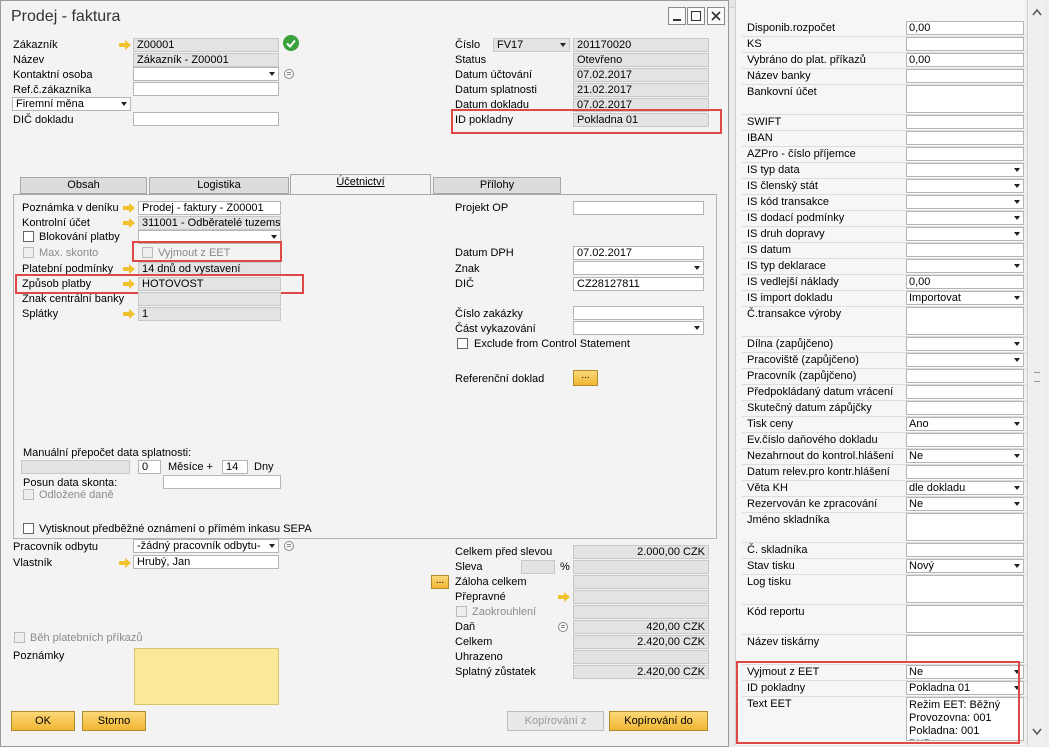 The height and width of the screenshot is (747, 1049). Describe the element at coordinates (965, 488) in the screenshot. I see `udf-field-veta-kh: dle dokladu` at that location.